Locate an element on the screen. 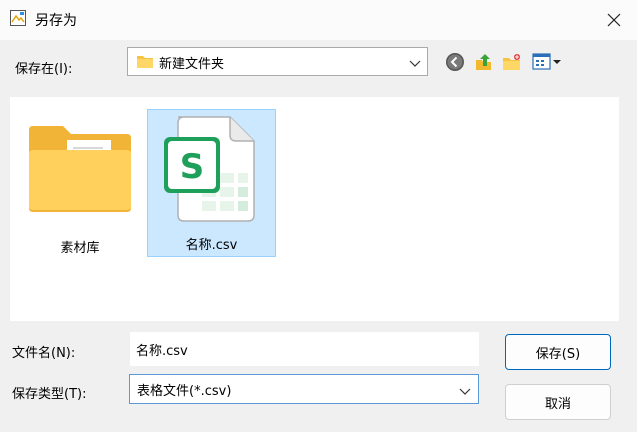  close-button is located at coordinates (614, 20).